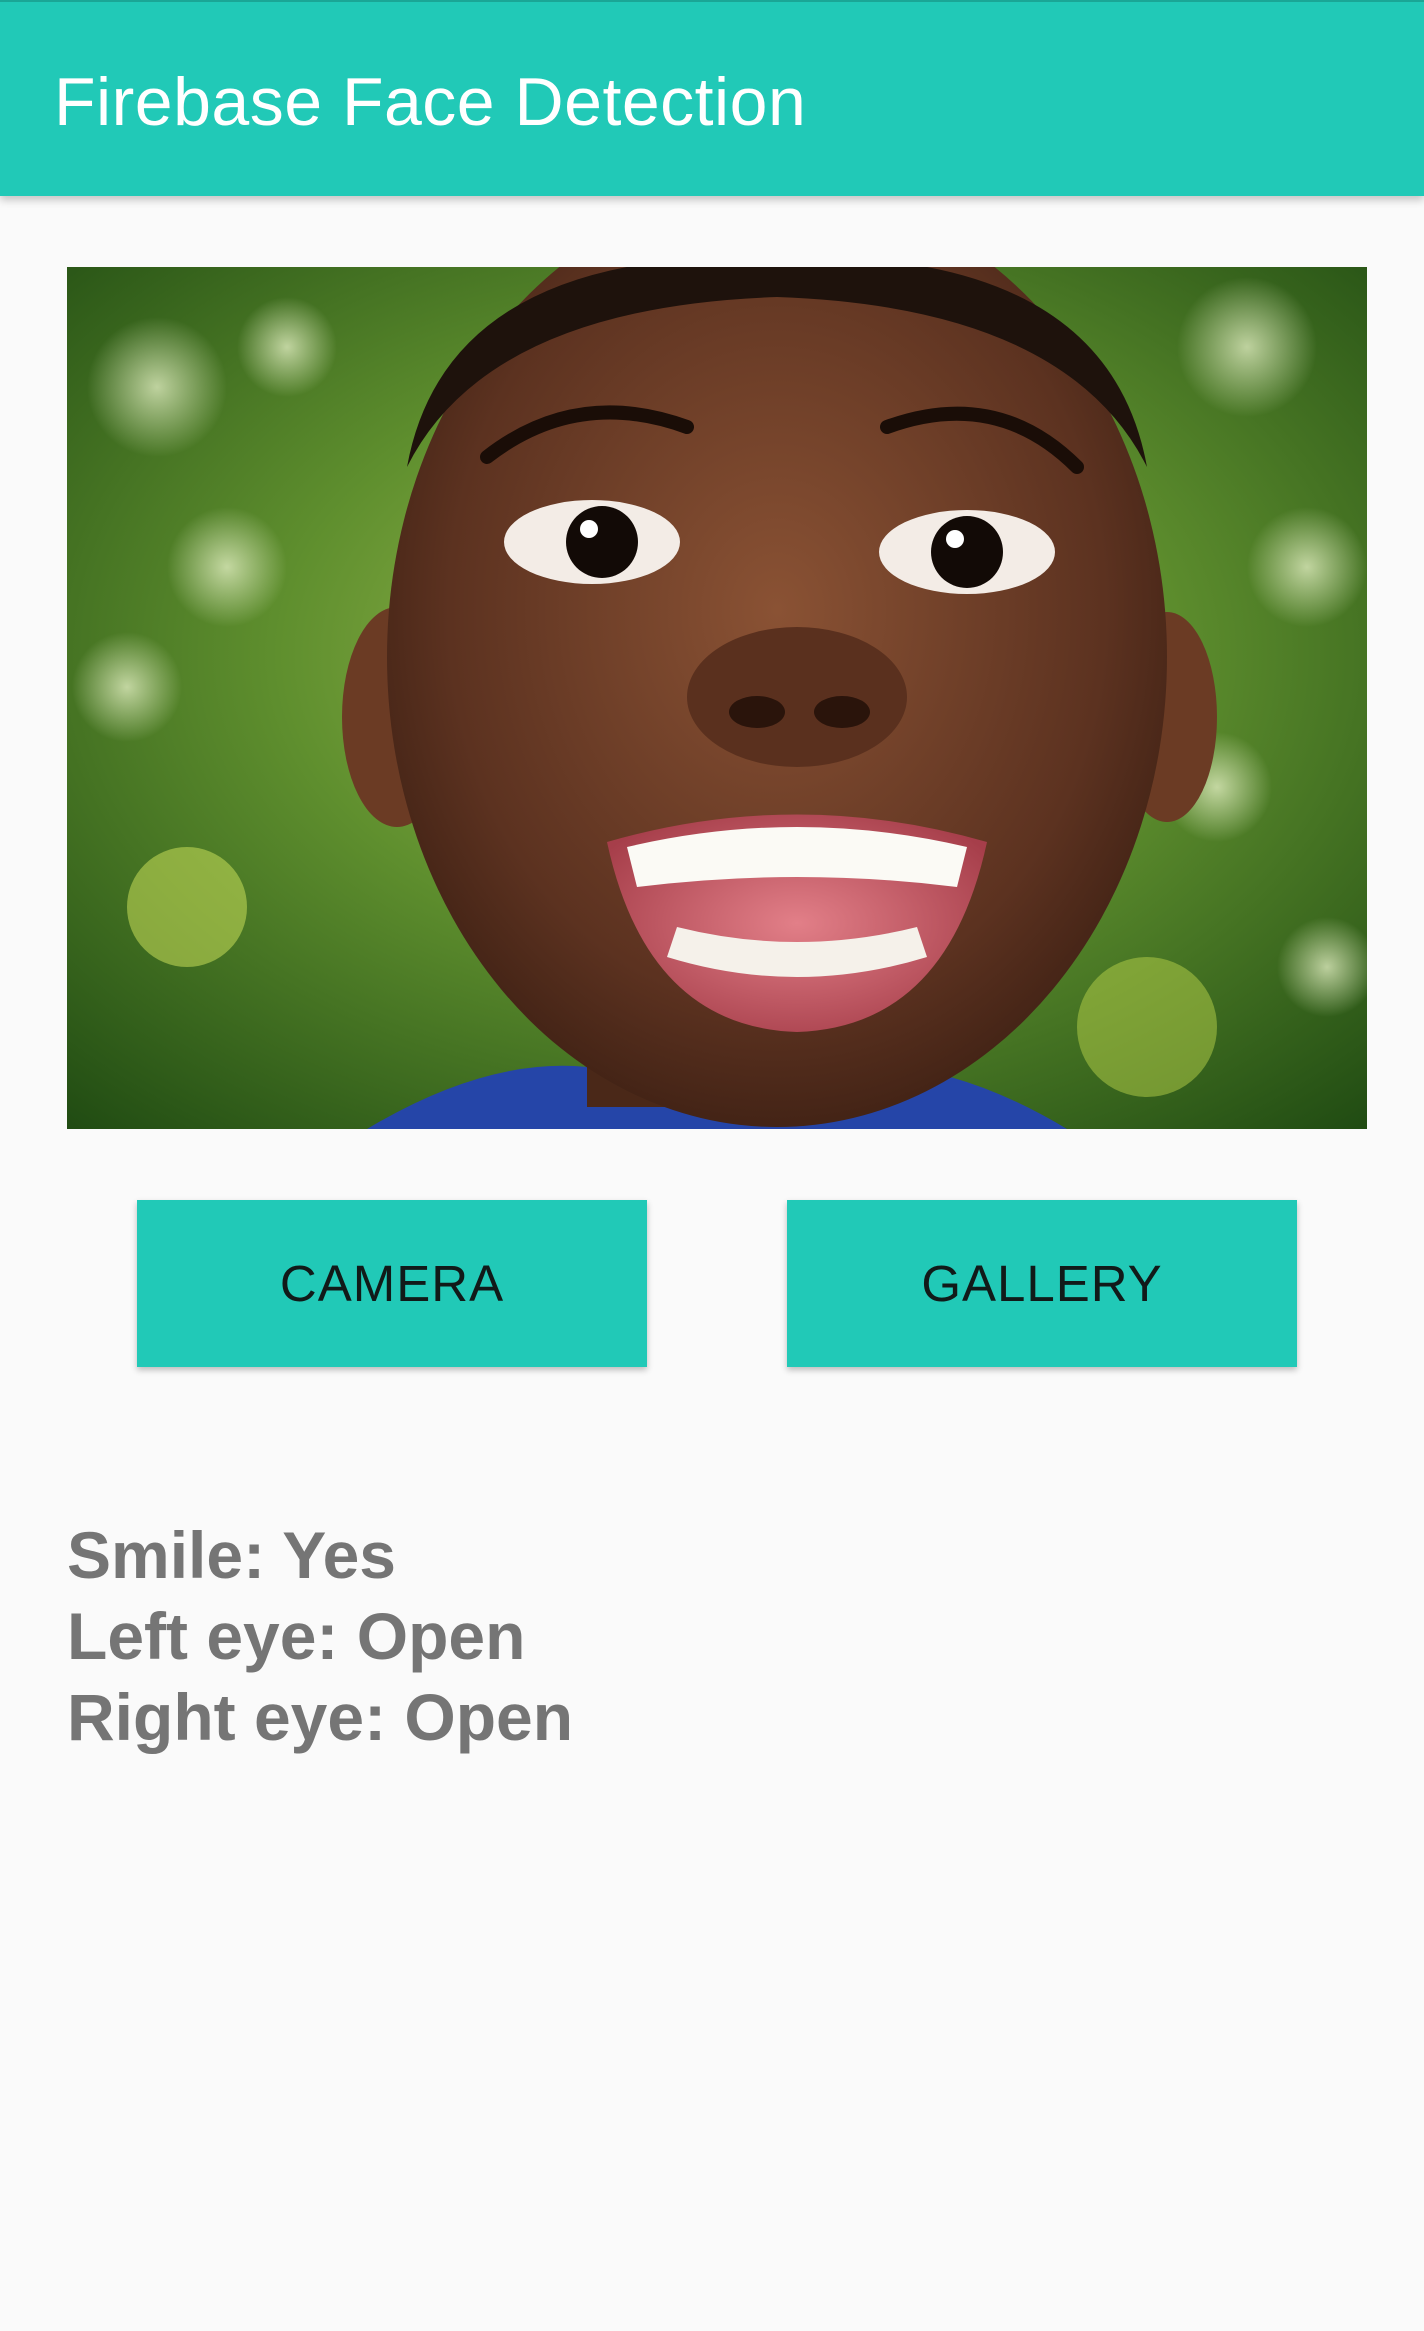  What do you see at coordinates (1042, 1283) in the screenshot?
I see `gallery-button: GALLERY` at bounding box center [1042, 1283].